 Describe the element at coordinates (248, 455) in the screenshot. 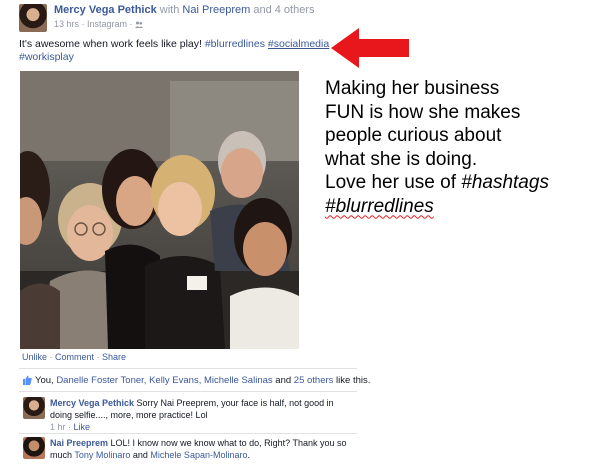

I see `comment-end: .` at that location.